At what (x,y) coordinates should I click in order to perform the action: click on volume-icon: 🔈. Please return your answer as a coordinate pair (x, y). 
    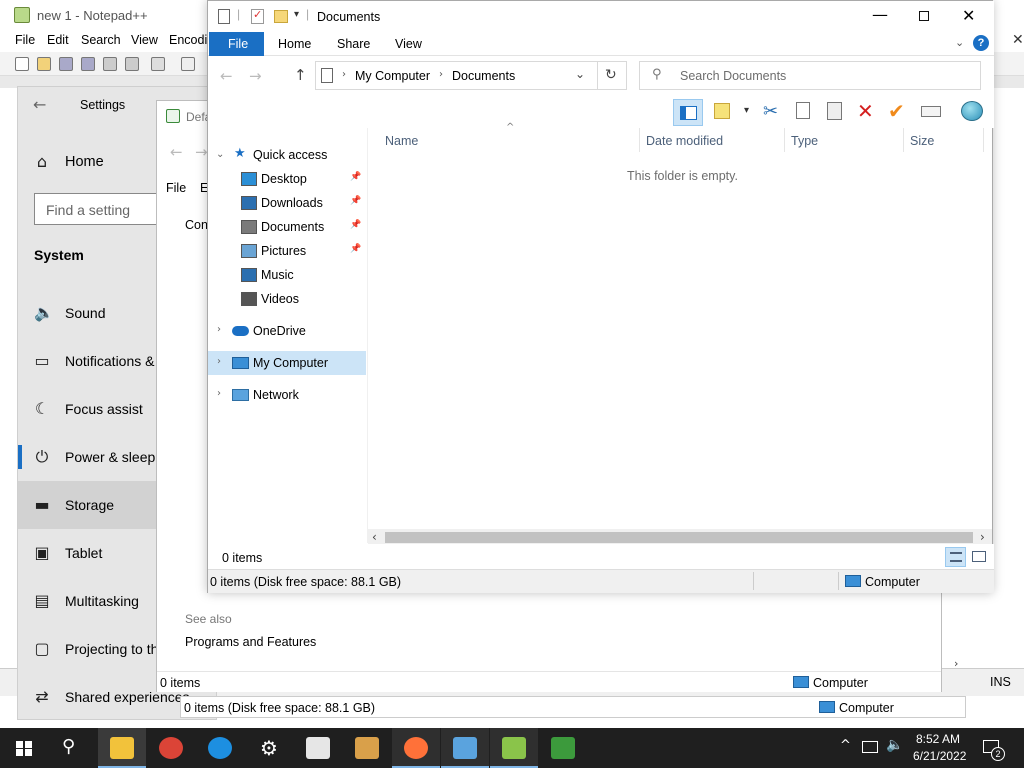
    Looking at the image, I should click on (894, 745).